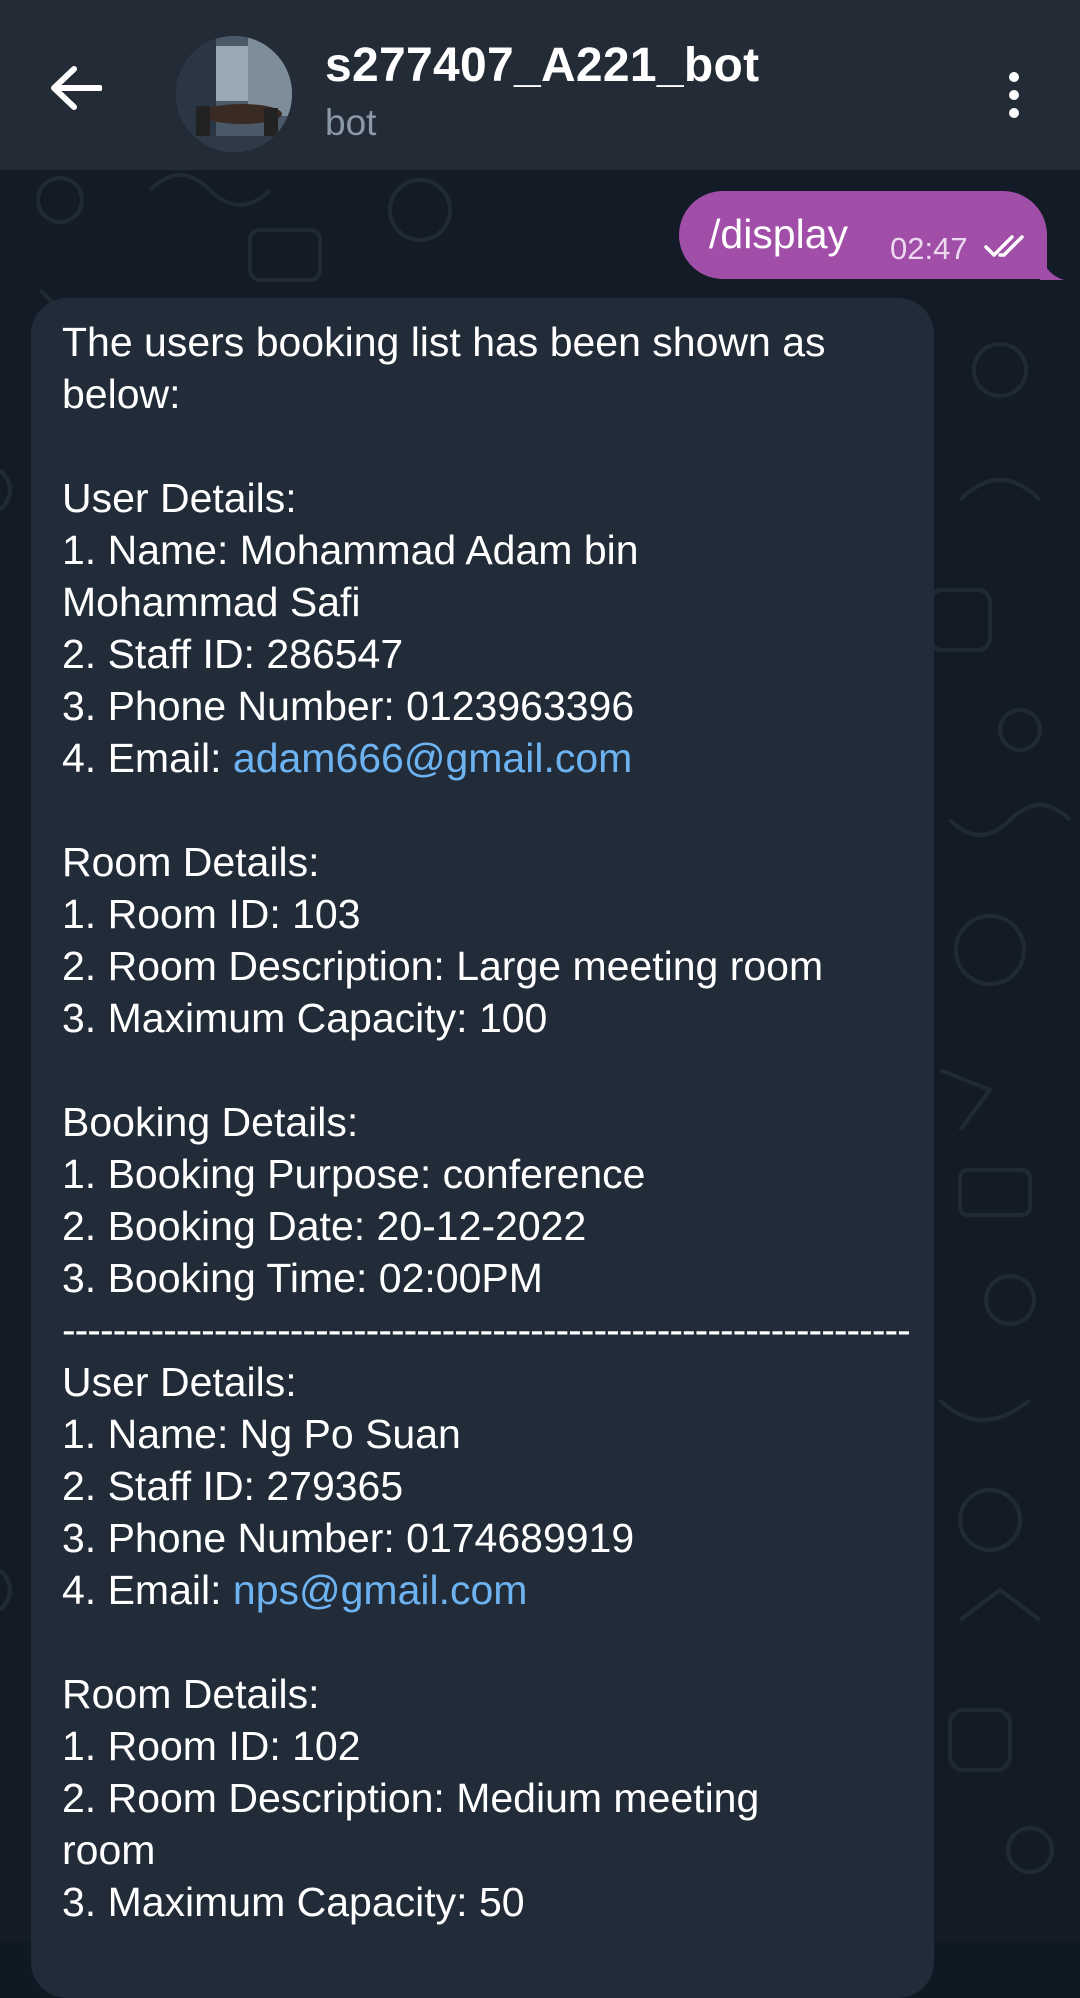 The width and height of the screenshot is (1080, 1998). I want to click on text-line: 1. Name: Ng Po Suan, so click(261, 1434).